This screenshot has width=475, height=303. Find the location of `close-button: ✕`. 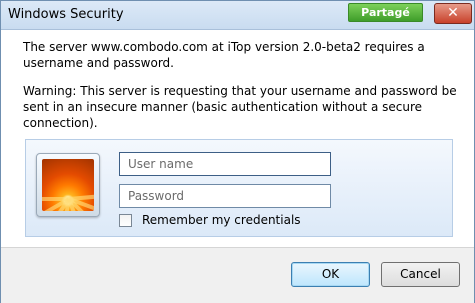

close-button: ✕ is located at coordinates (453, 13).